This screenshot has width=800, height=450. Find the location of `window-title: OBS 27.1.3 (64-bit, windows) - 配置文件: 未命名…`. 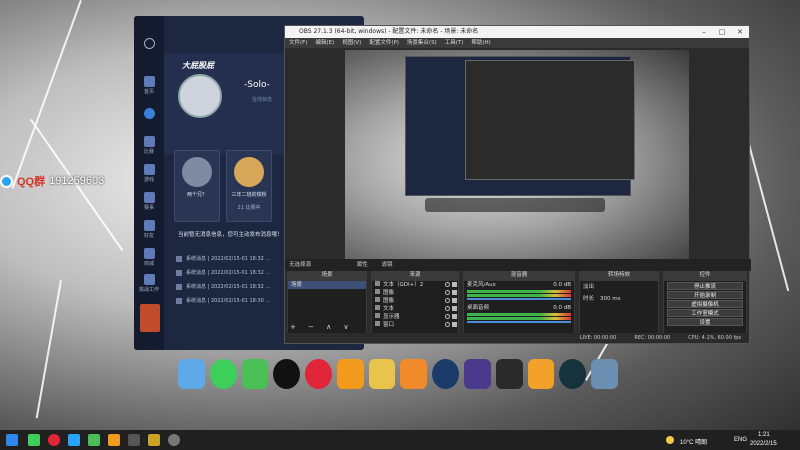

window-title: OBS 27.1.3 (64-bit, windows) - 配置文件: 未命名… is located at coordinates (389, 31).